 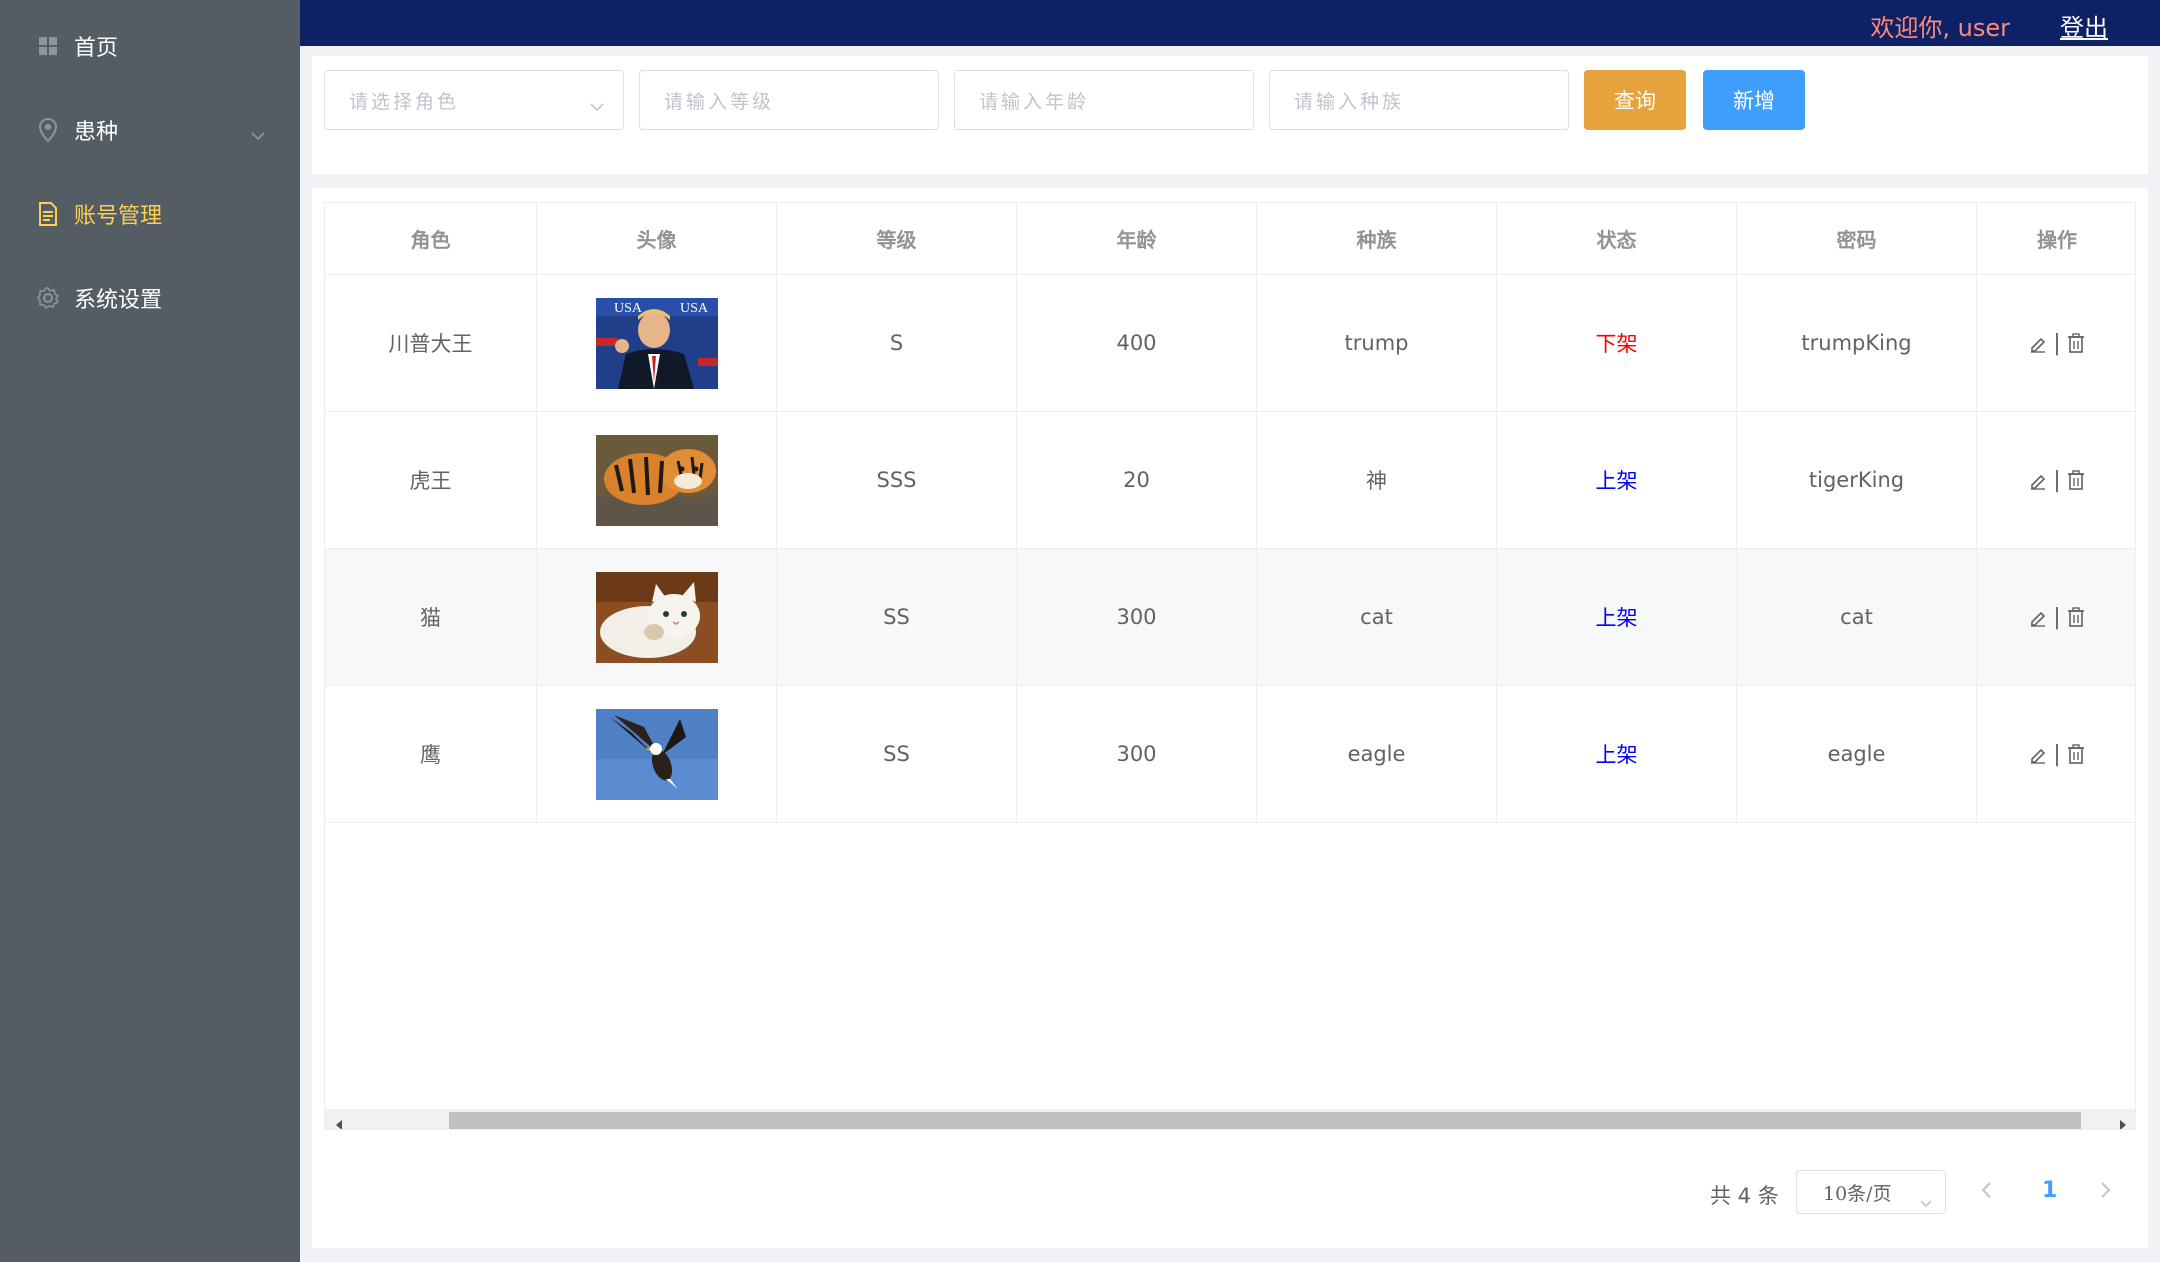 What do you see at coordinates (1419, 100) in the screenshot?
I see `race-input: 请输入种族` at bounding box center [1419, 100].